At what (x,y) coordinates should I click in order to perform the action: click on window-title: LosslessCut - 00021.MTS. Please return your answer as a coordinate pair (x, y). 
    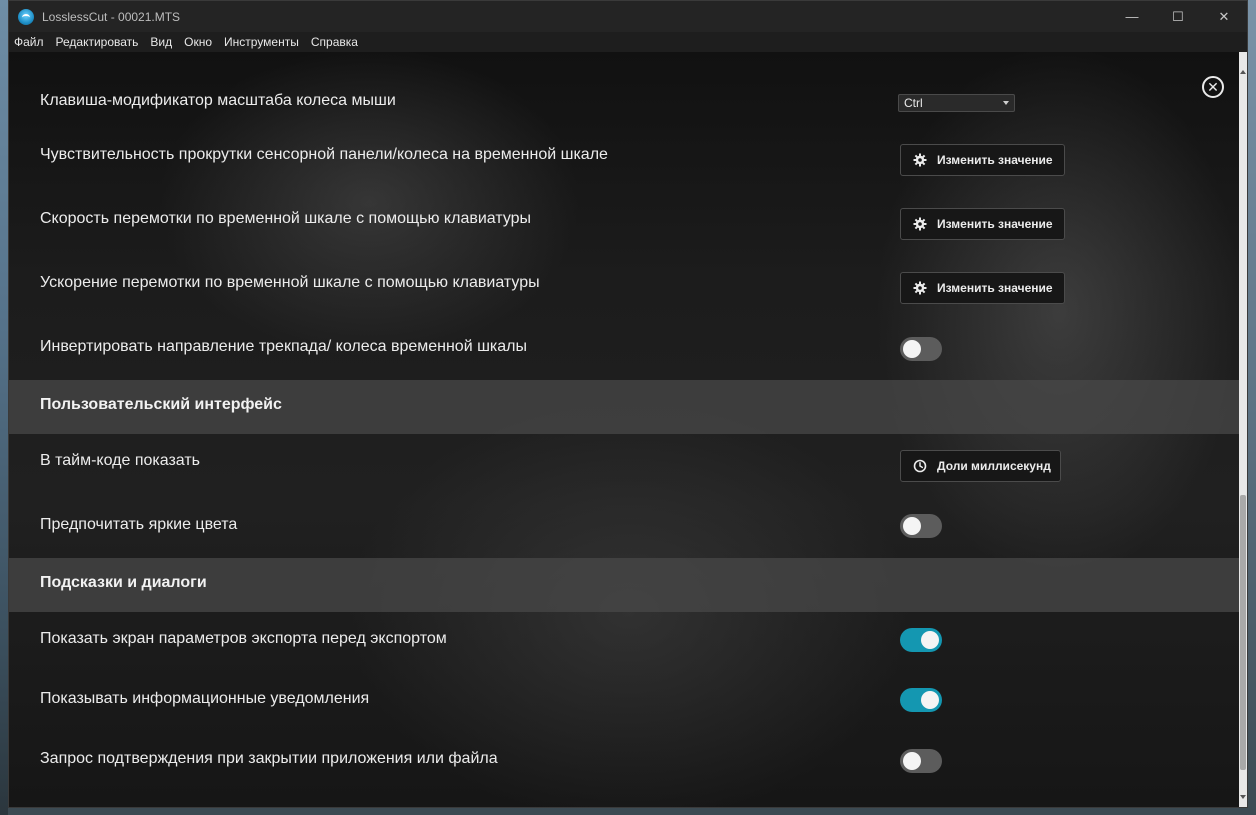
    Looking at the image, I should click on (111, 16).